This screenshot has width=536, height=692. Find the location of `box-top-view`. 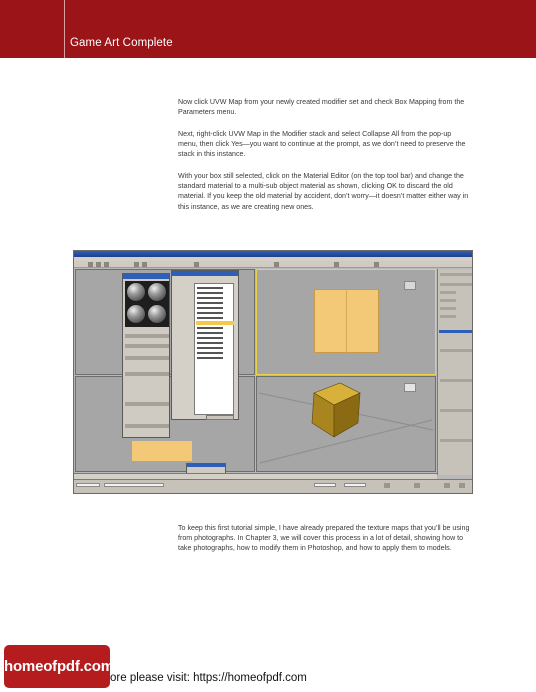

box-top-view is located at coordinates (162, 451).